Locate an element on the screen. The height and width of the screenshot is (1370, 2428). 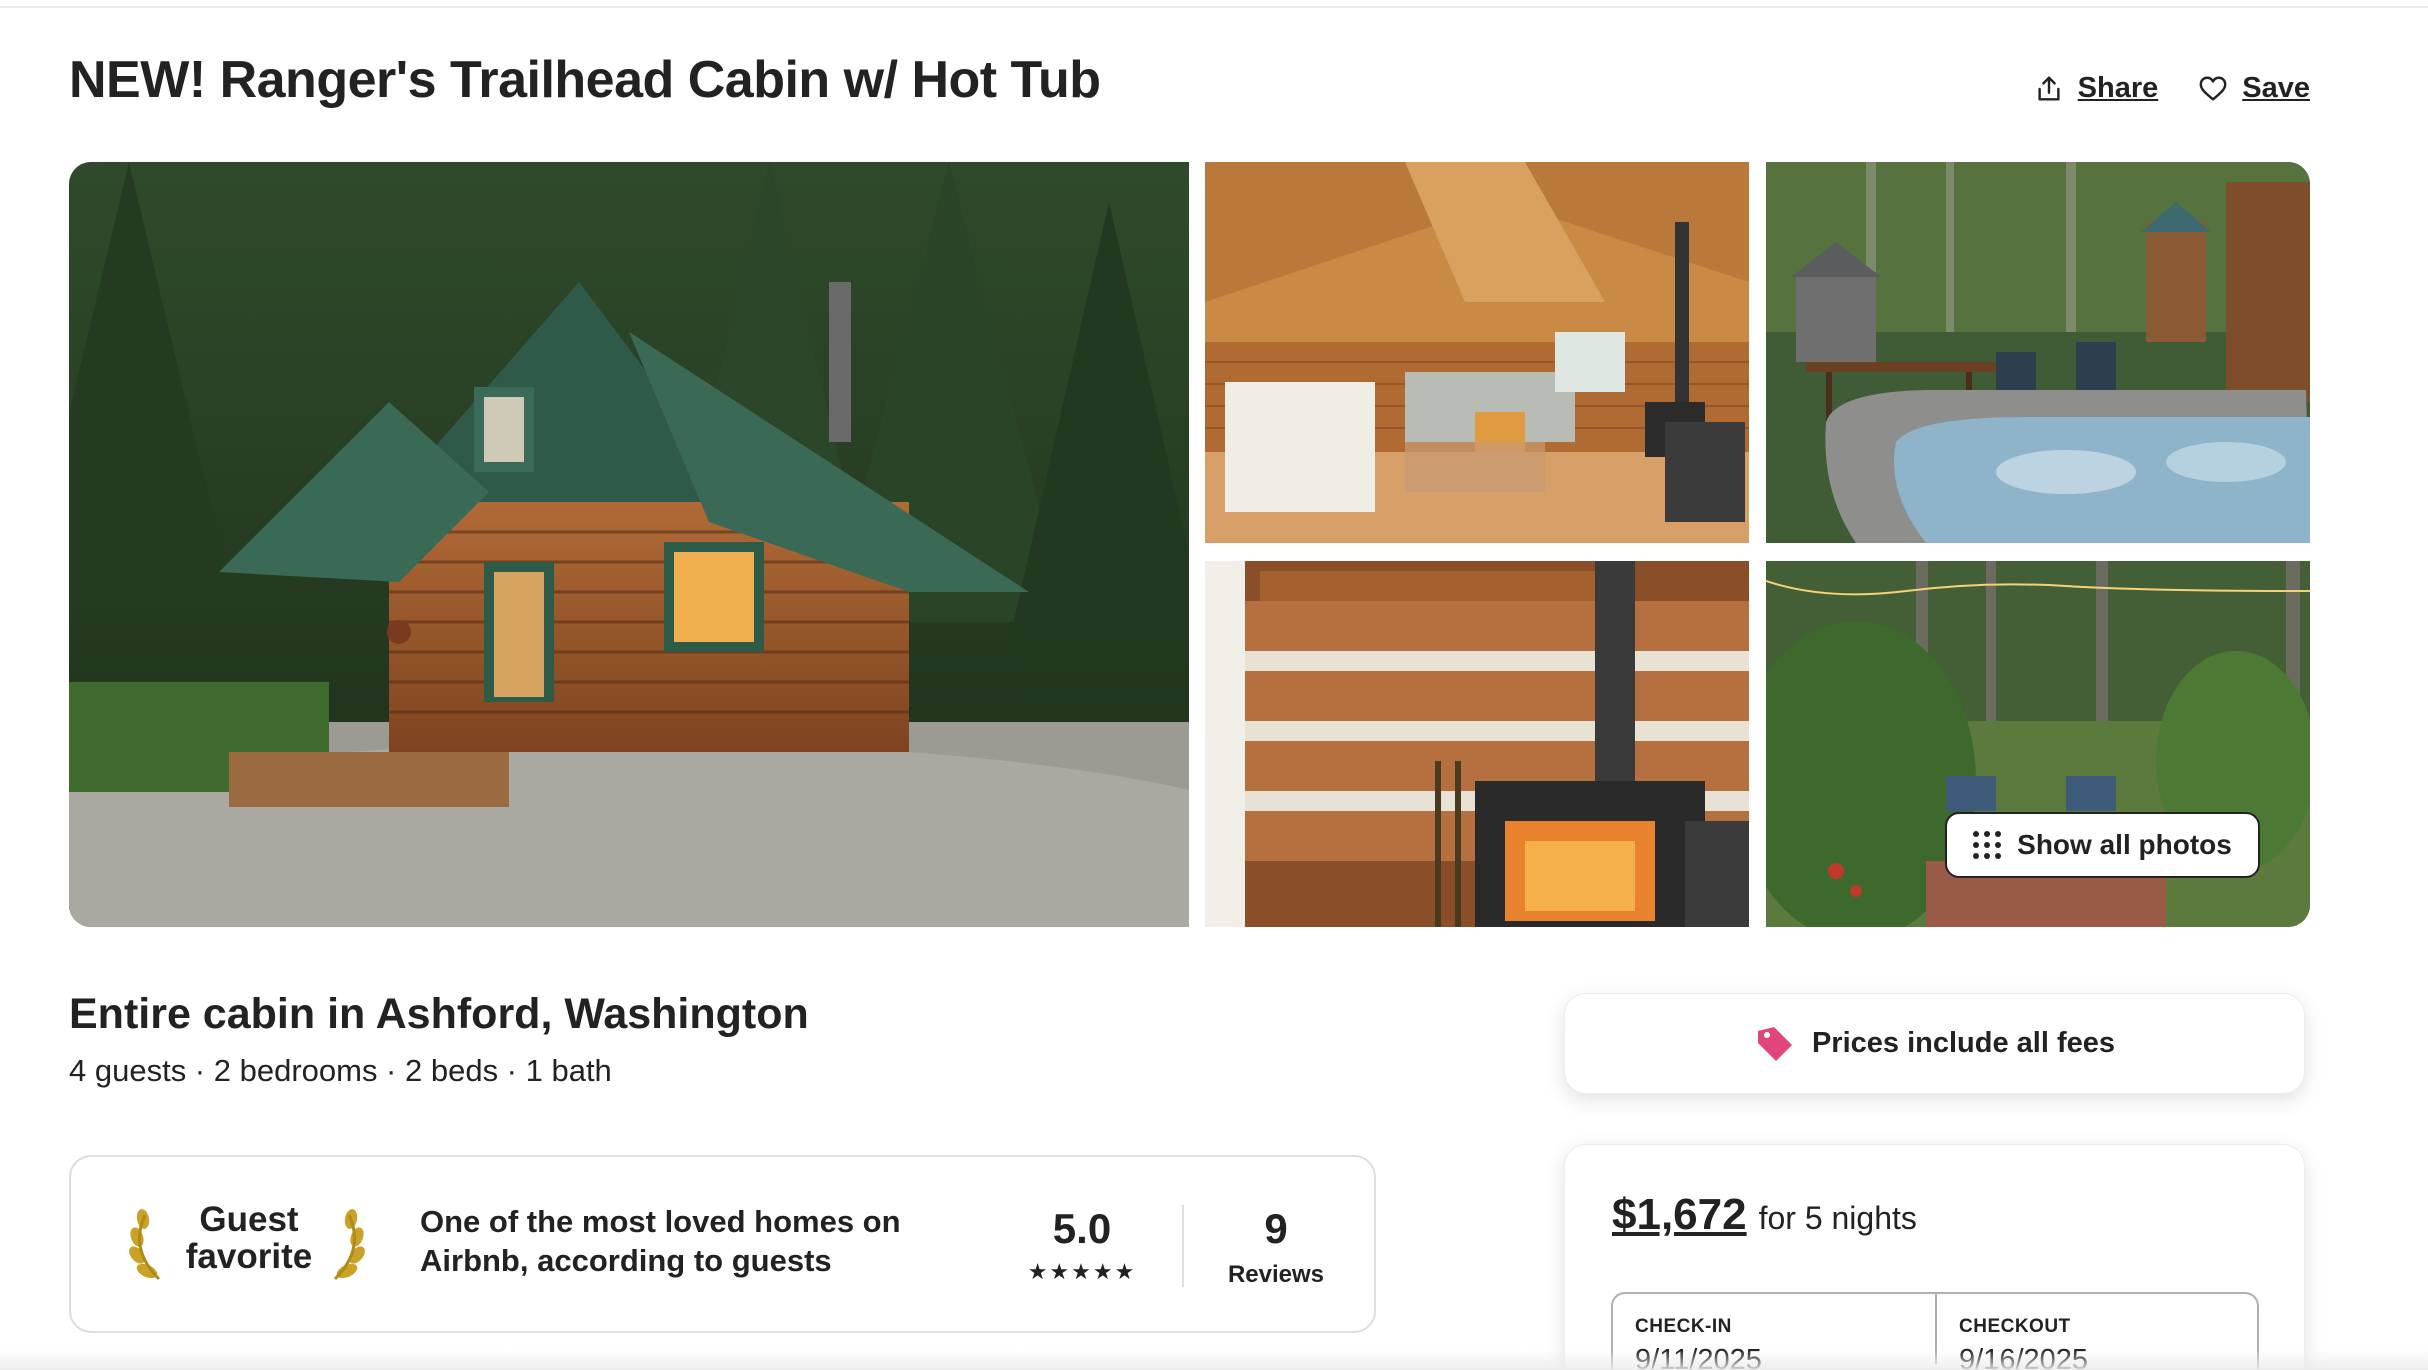
photo-living-room is located at coordinates (1477, 352).